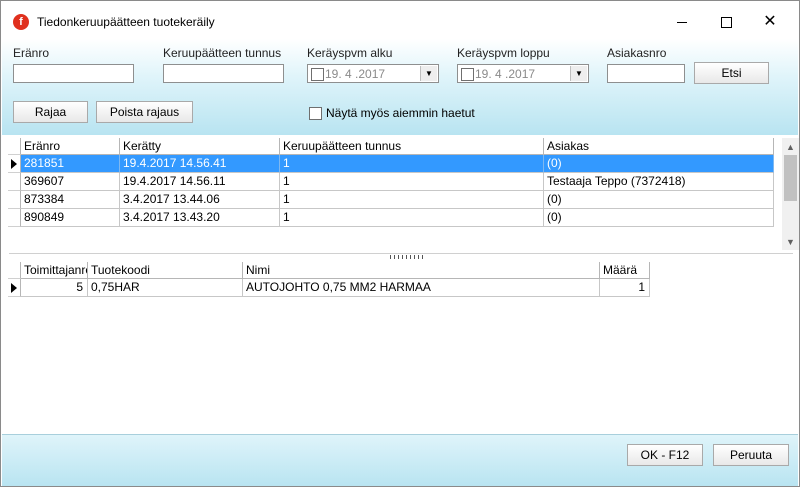  I want to click on loppu-checkbox, so click(467, 74).